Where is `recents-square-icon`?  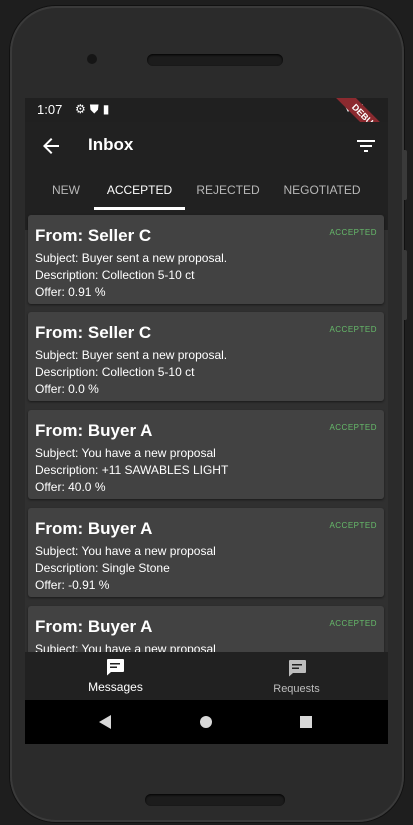 recents-square-icon is located at coordinates (306, 722).